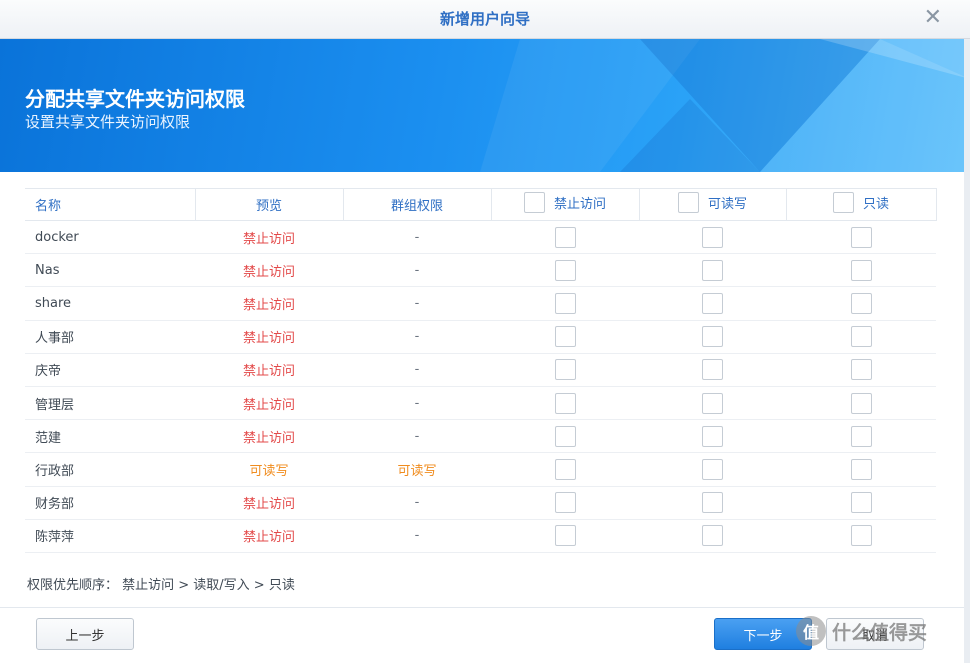  Describe the element at coordinates (688, 202) in the screenshot. I see `readwrite-all-checkbox` at that location.